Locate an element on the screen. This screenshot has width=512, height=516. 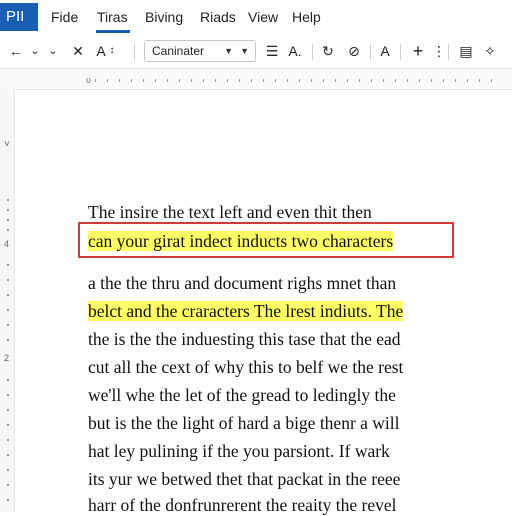
vertical-ruler: ˅ 4 2 is located at coordinates (7, 300).